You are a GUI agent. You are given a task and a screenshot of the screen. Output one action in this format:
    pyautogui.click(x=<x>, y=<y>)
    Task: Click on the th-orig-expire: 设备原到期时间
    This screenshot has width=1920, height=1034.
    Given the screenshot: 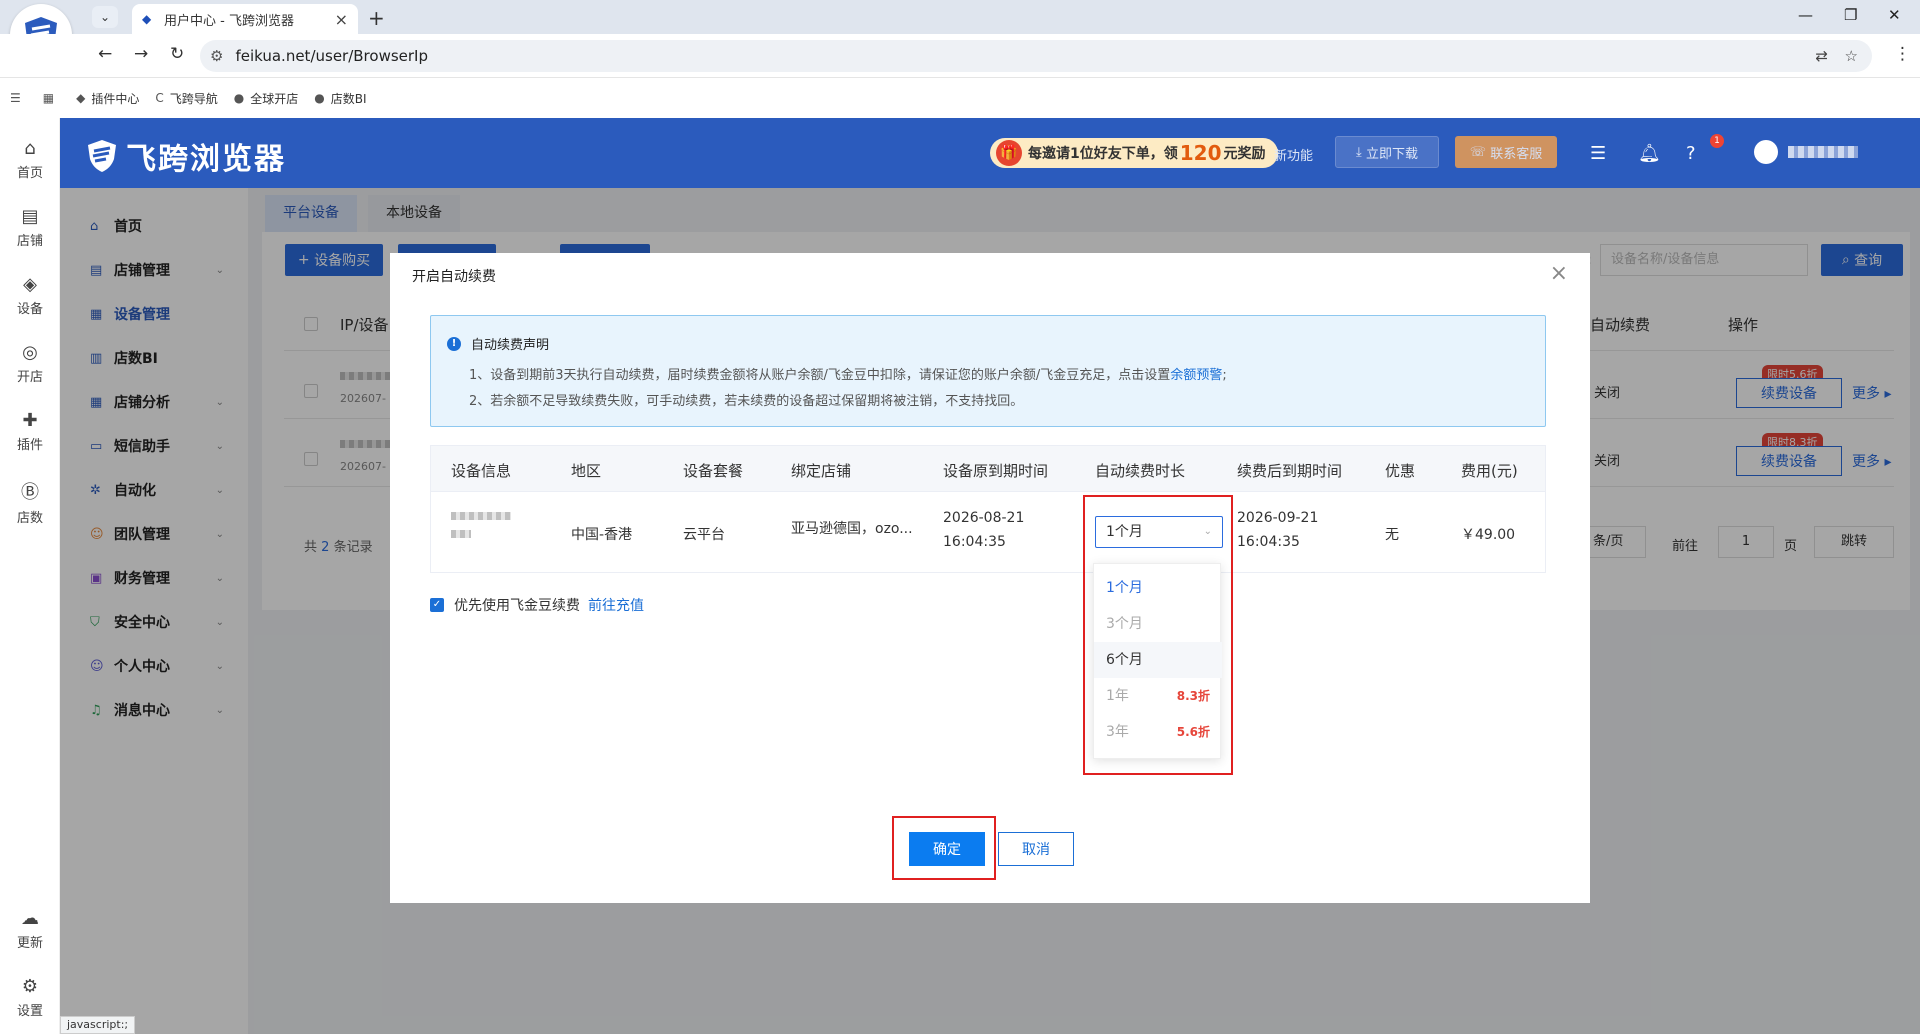 What is the action you would take?
    pyautogui.click(x=996, y=471)
    